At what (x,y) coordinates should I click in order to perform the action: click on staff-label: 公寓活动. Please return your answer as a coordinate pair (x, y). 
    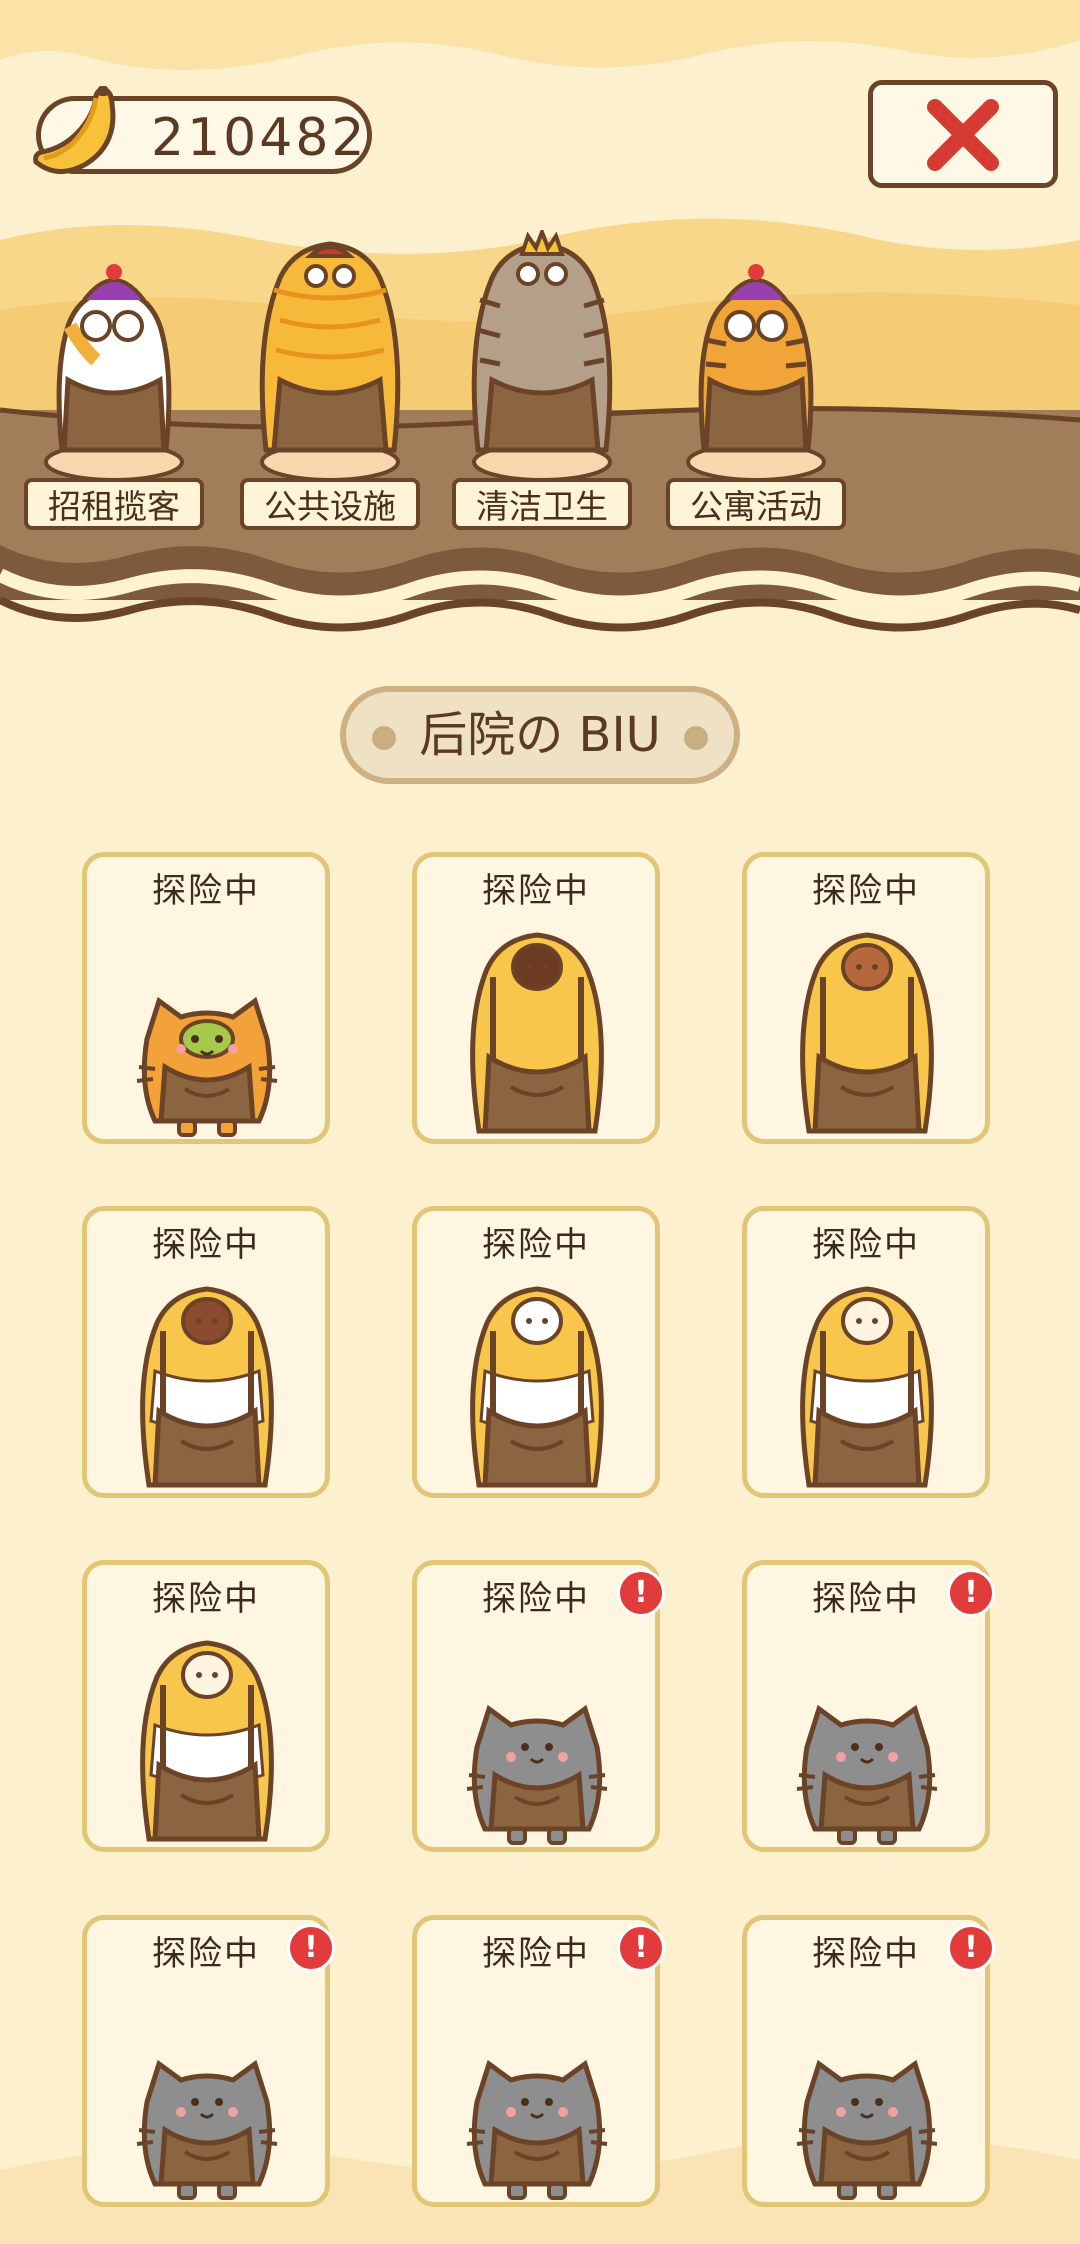
    Looking at the image, I should click on (756, 504).